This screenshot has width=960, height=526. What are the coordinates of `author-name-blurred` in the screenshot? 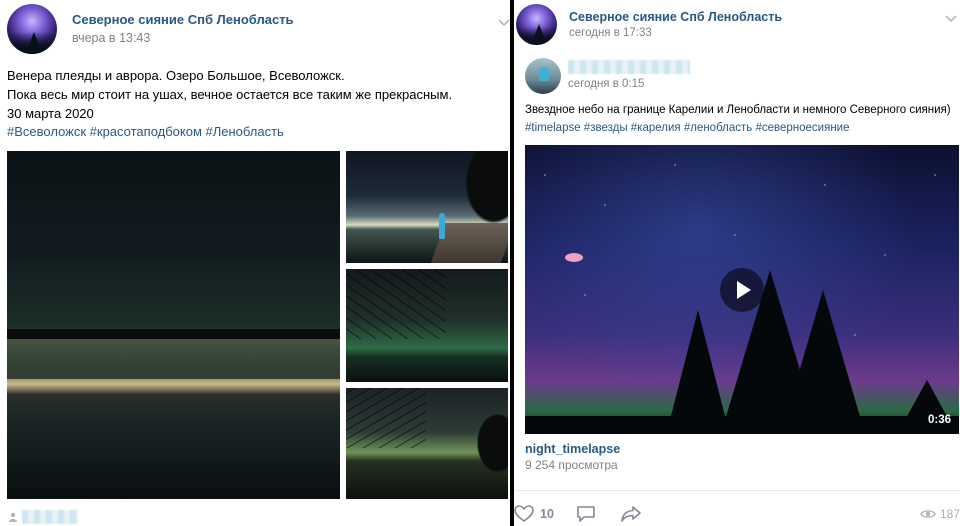 It's located at (50, 517).